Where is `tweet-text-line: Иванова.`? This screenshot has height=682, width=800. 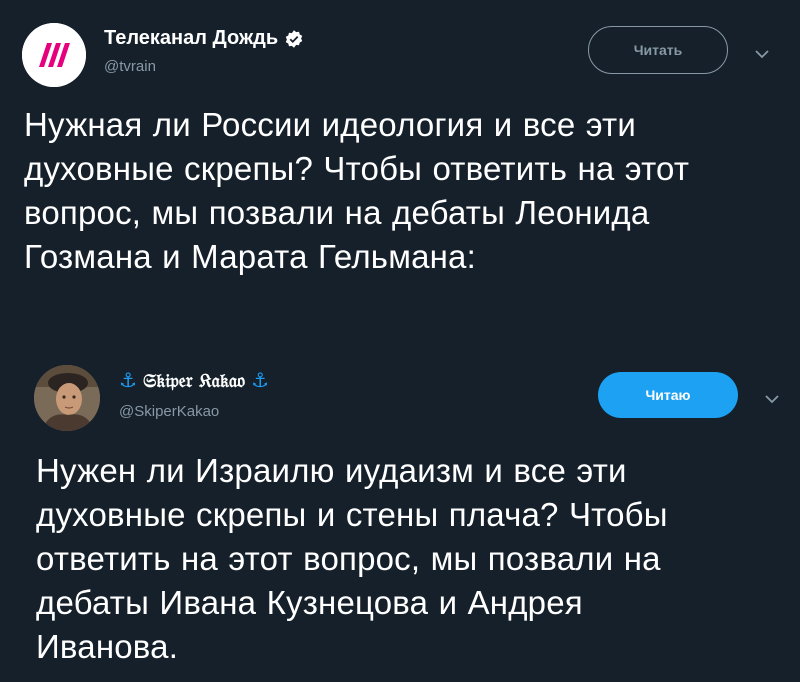 tweet-text-line: Иванова. is located at coordinates (107, 646).